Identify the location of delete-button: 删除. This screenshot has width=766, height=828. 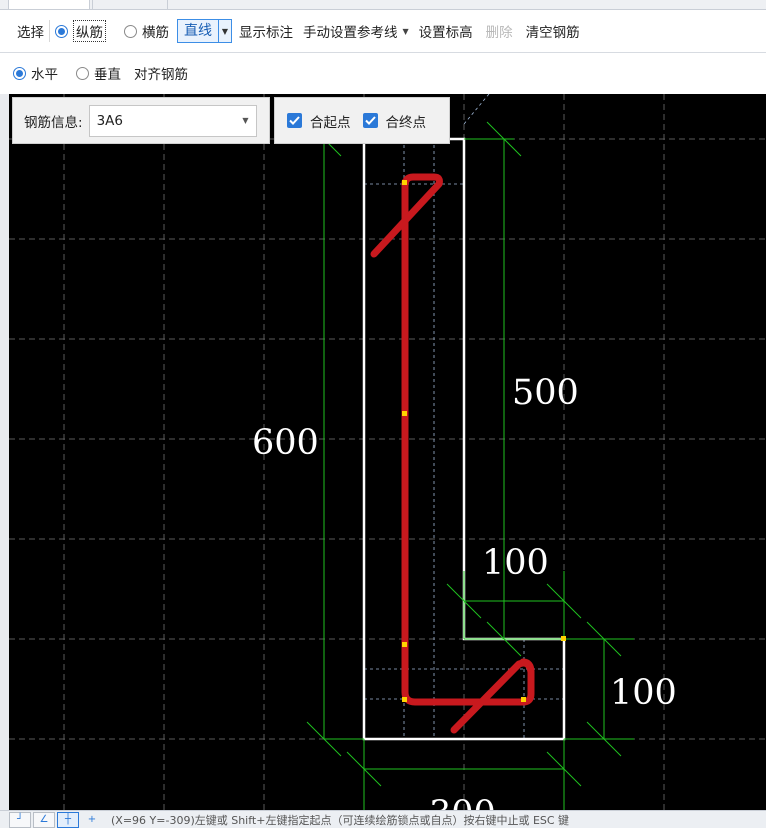
(499, 31).